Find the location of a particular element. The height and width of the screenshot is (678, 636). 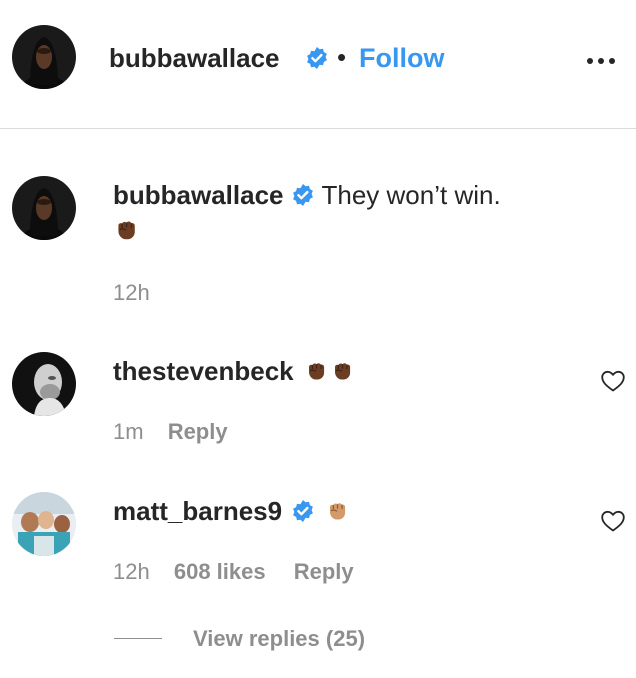

header-username: bubbawallace is located at coordinates (194, 58).